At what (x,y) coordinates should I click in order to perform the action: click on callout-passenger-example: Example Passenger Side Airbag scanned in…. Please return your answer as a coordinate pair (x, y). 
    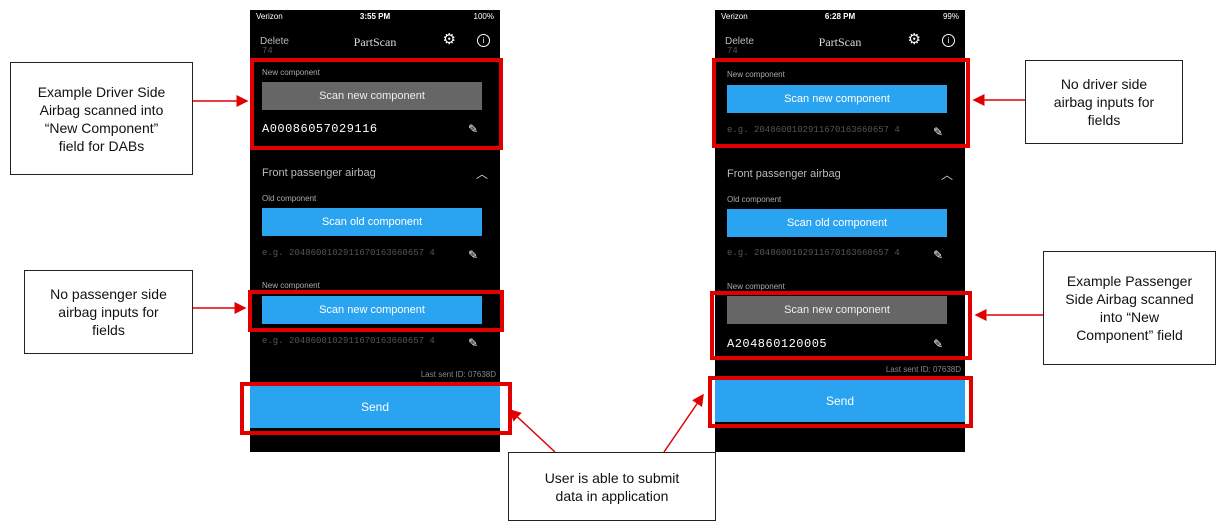
    Looking at the image, I should click on (1129, 308).